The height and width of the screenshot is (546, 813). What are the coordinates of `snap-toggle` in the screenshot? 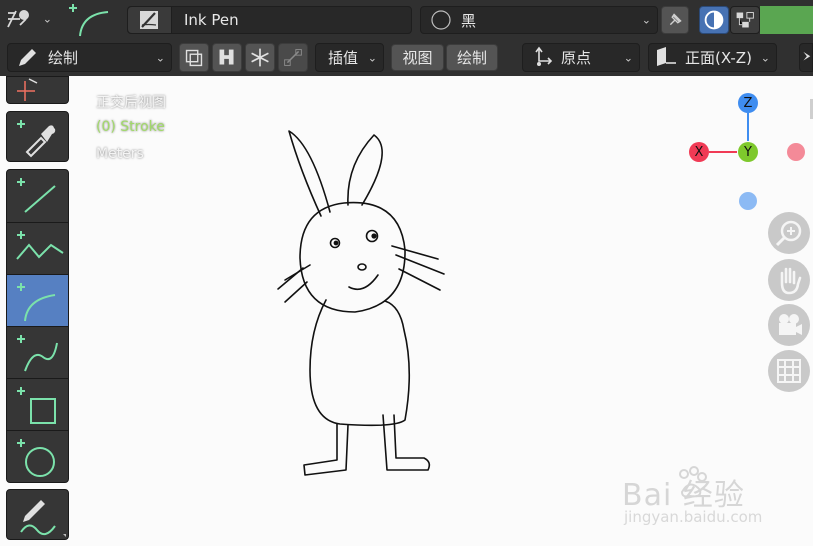 It's located at (260, 57).